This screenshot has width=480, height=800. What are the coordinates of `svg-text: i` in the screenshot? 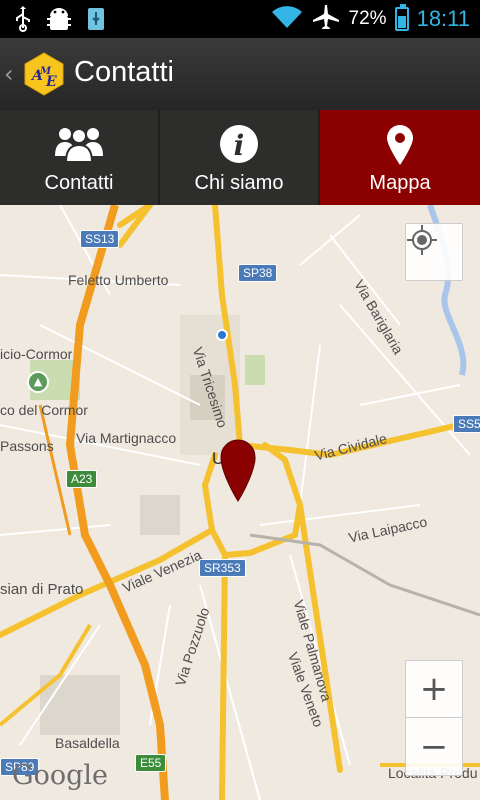 It's located at (239, 145).